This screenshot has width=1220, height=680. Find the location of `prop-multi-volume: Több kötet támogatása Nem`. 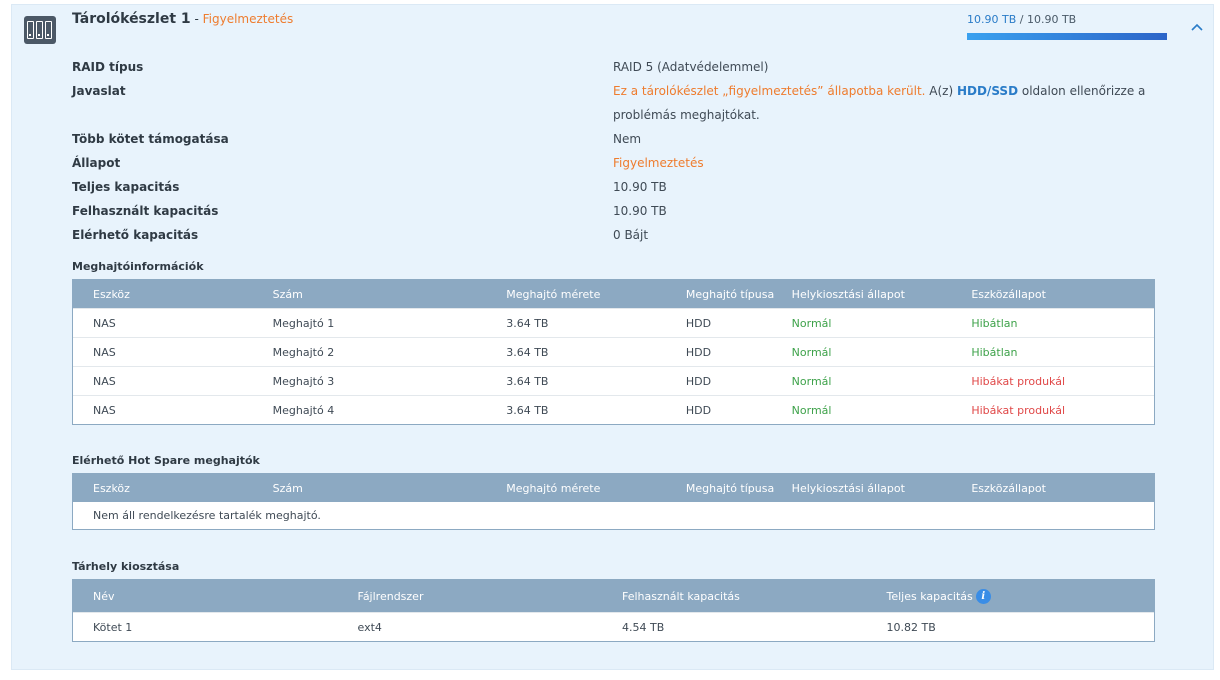

prop-multi-volume: Több kötet támogatása Nem is located at coordinates (622, 139).